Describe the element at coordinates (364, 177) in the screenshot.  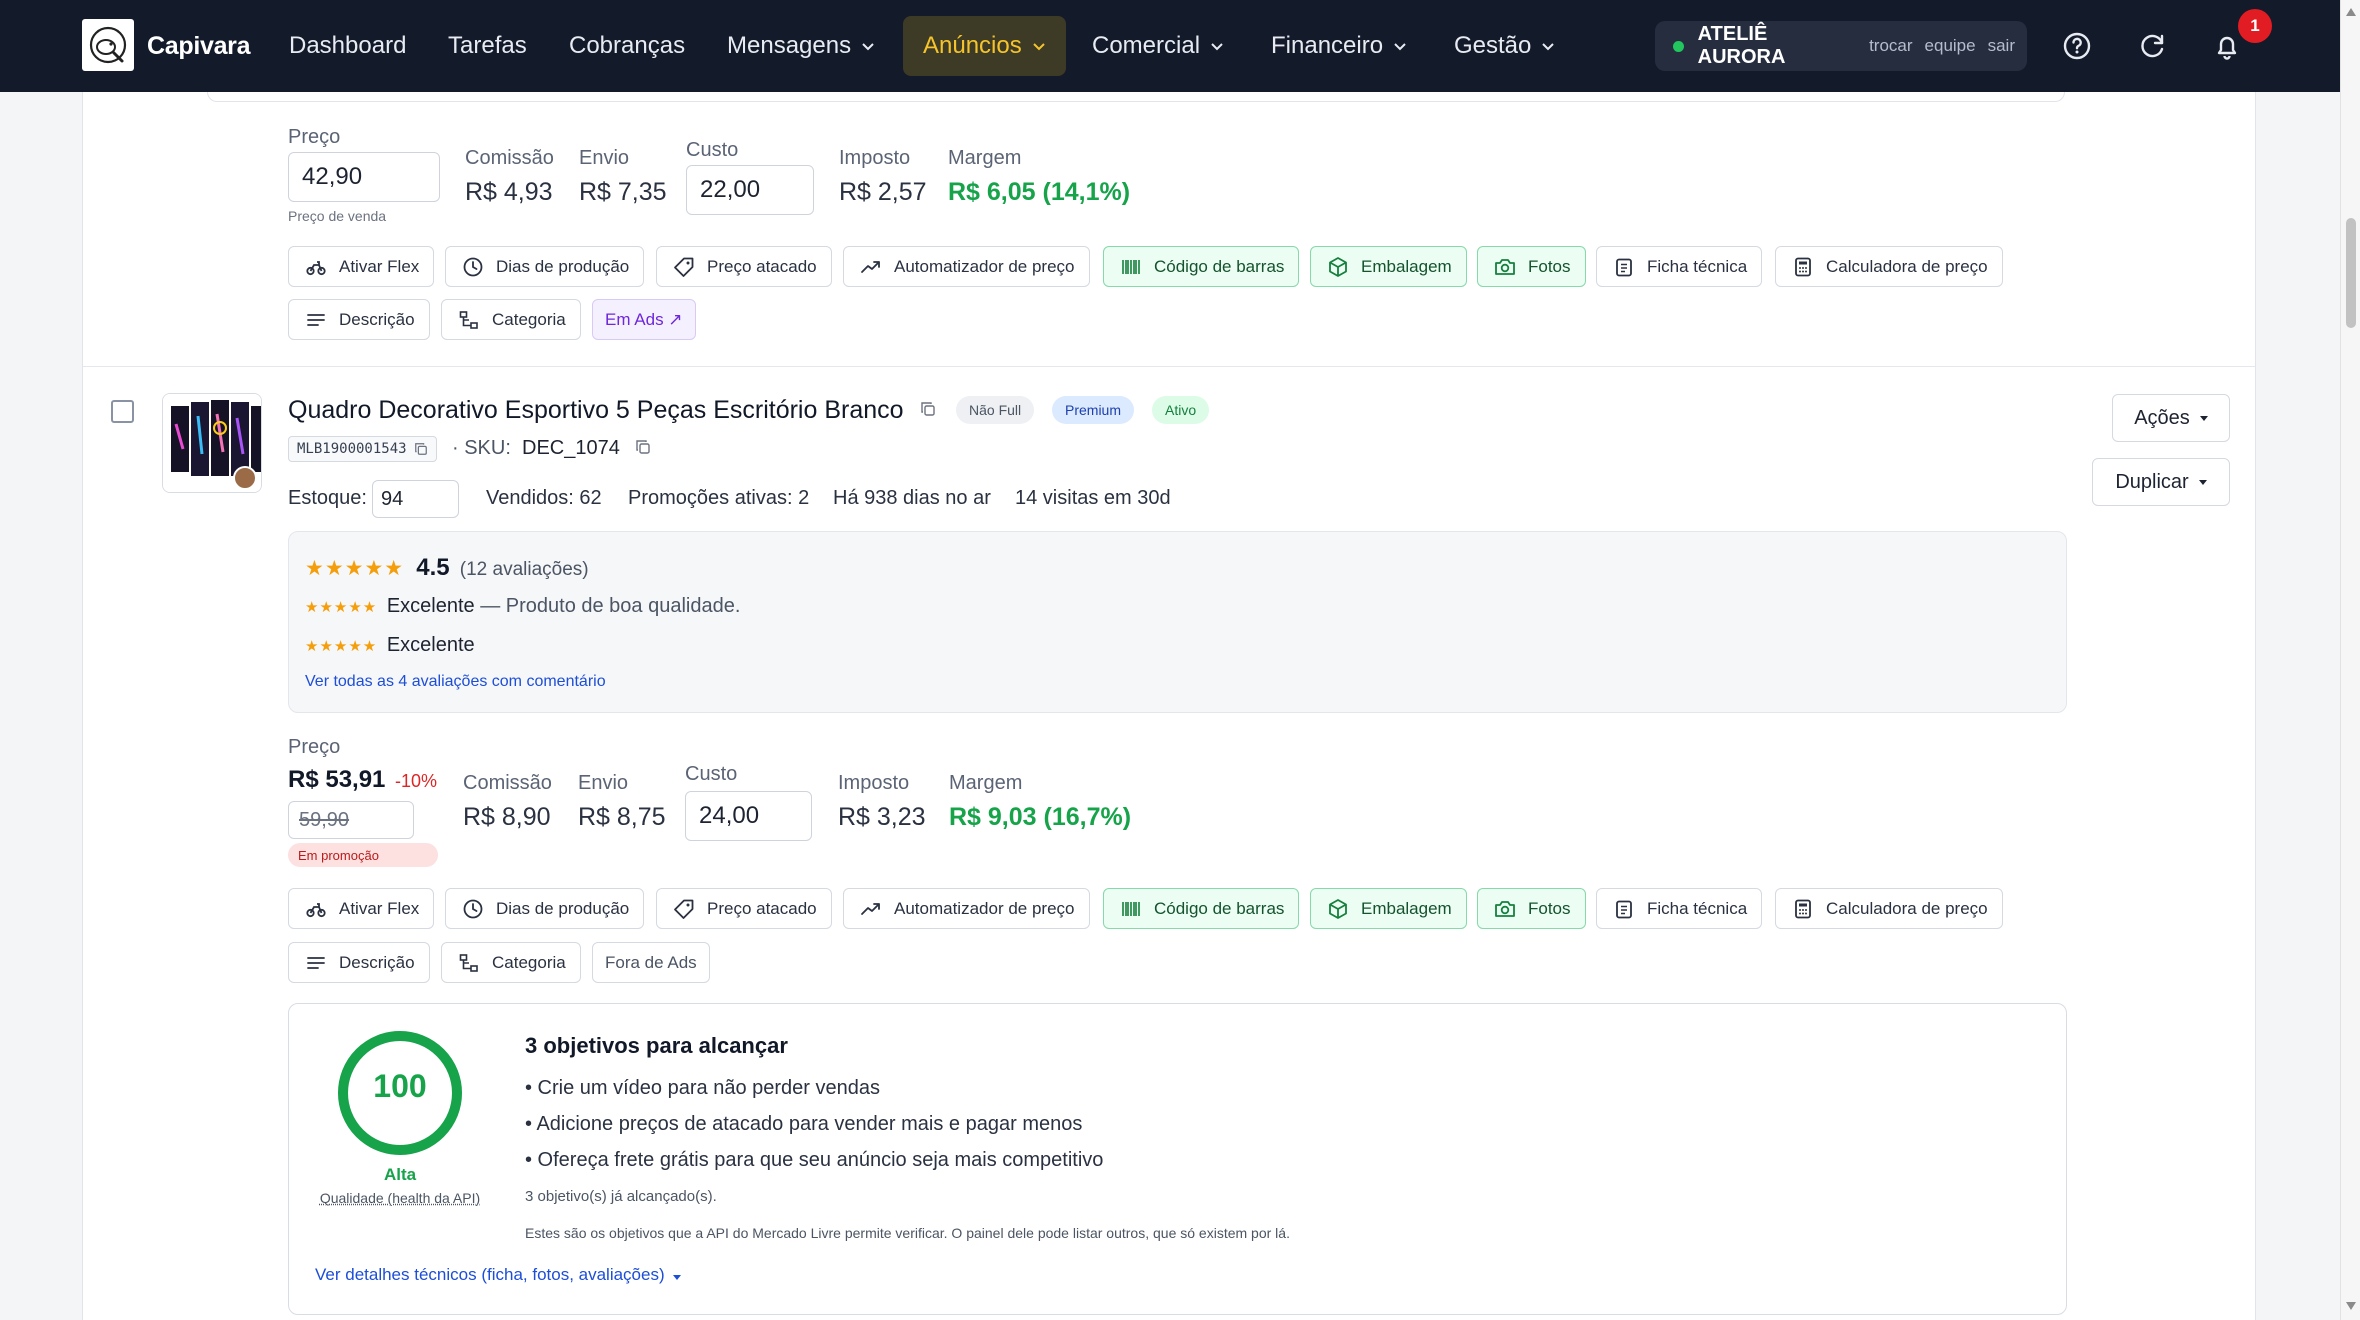
I see `price-input: 42,90` at that location.